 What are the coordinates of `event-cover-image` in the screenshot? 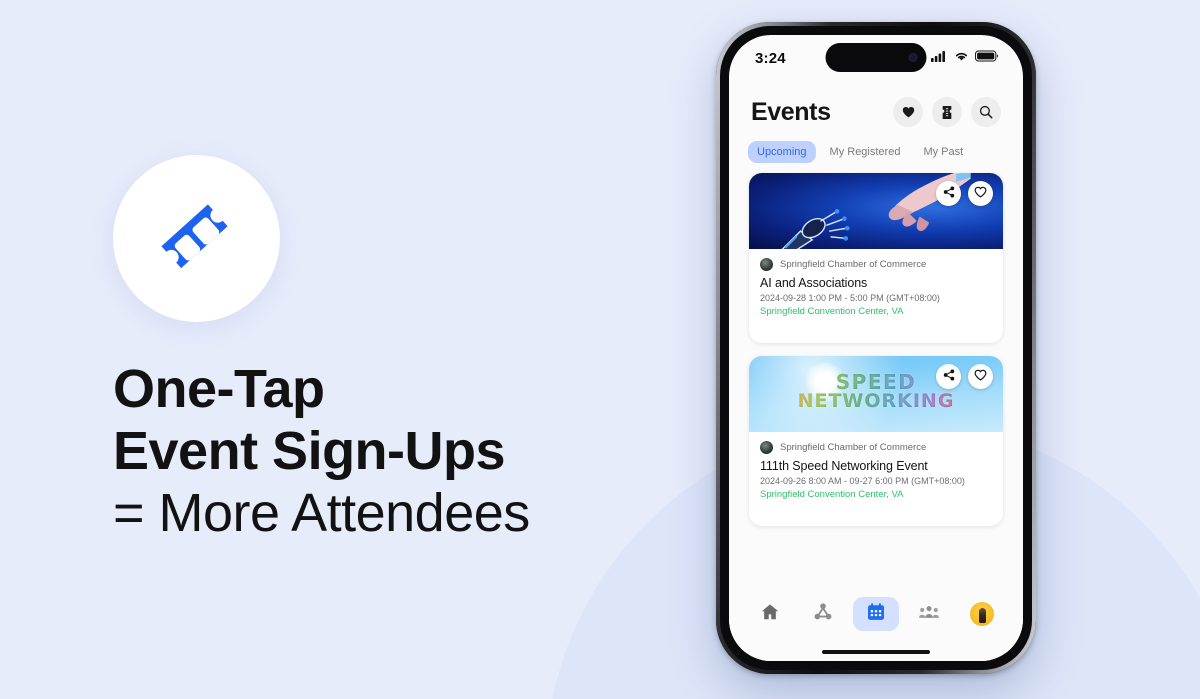 It's located at (876, 211).